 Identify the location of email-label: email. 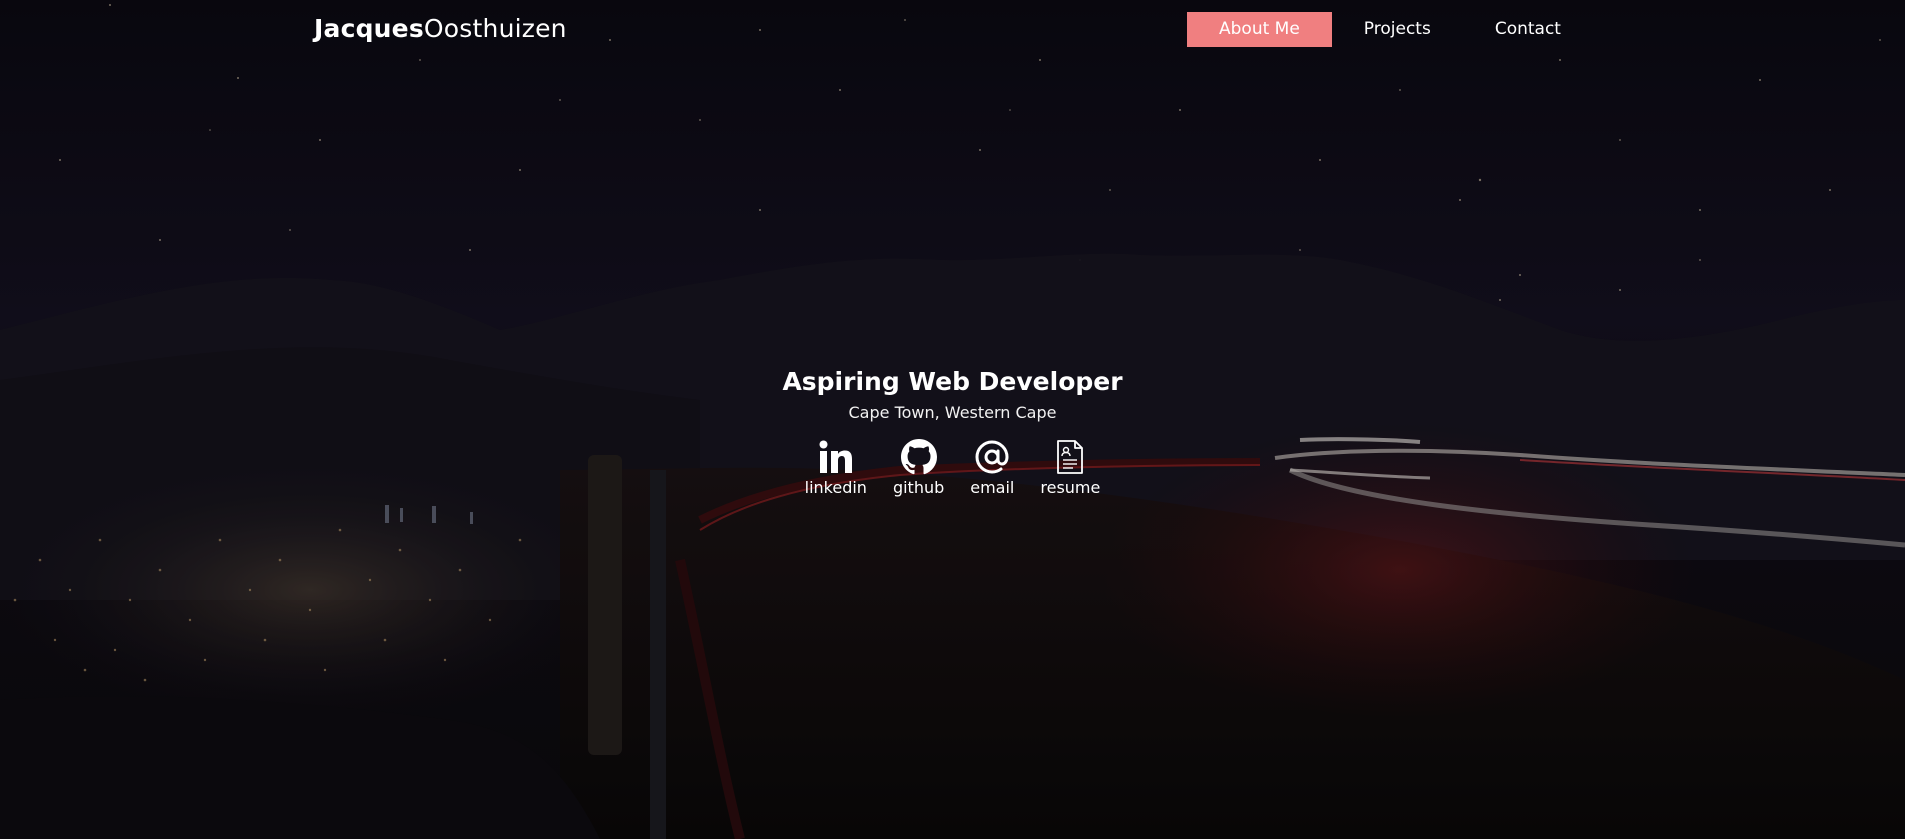
(992, 487).